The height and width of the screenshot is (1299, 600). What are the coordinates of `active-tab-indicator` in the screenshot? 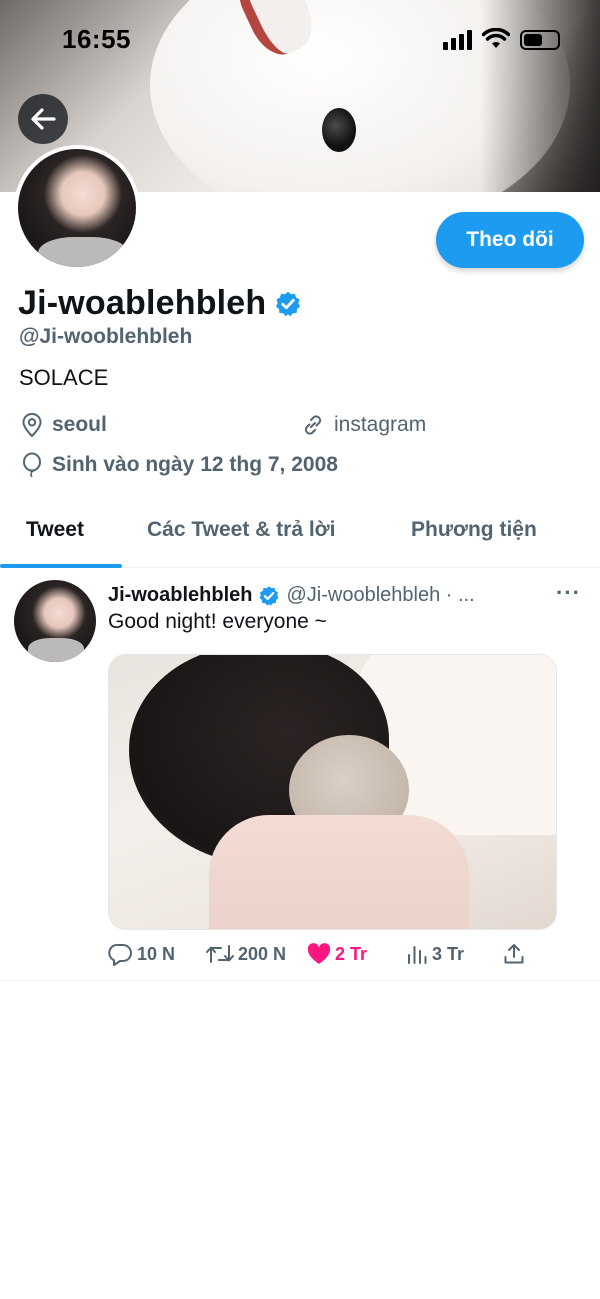 It's located at (61, 566).